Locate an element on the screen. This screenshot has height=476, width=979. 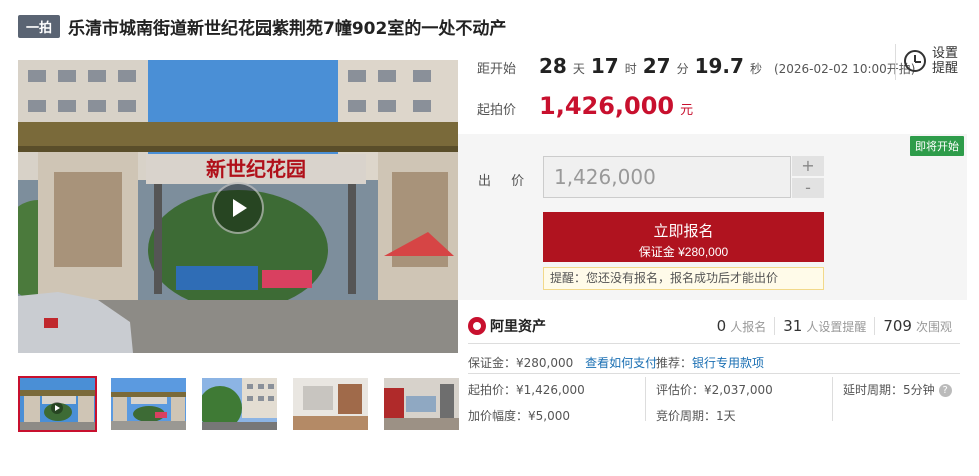
delay-value: 5分钟 is located at coordinates (919, 390).